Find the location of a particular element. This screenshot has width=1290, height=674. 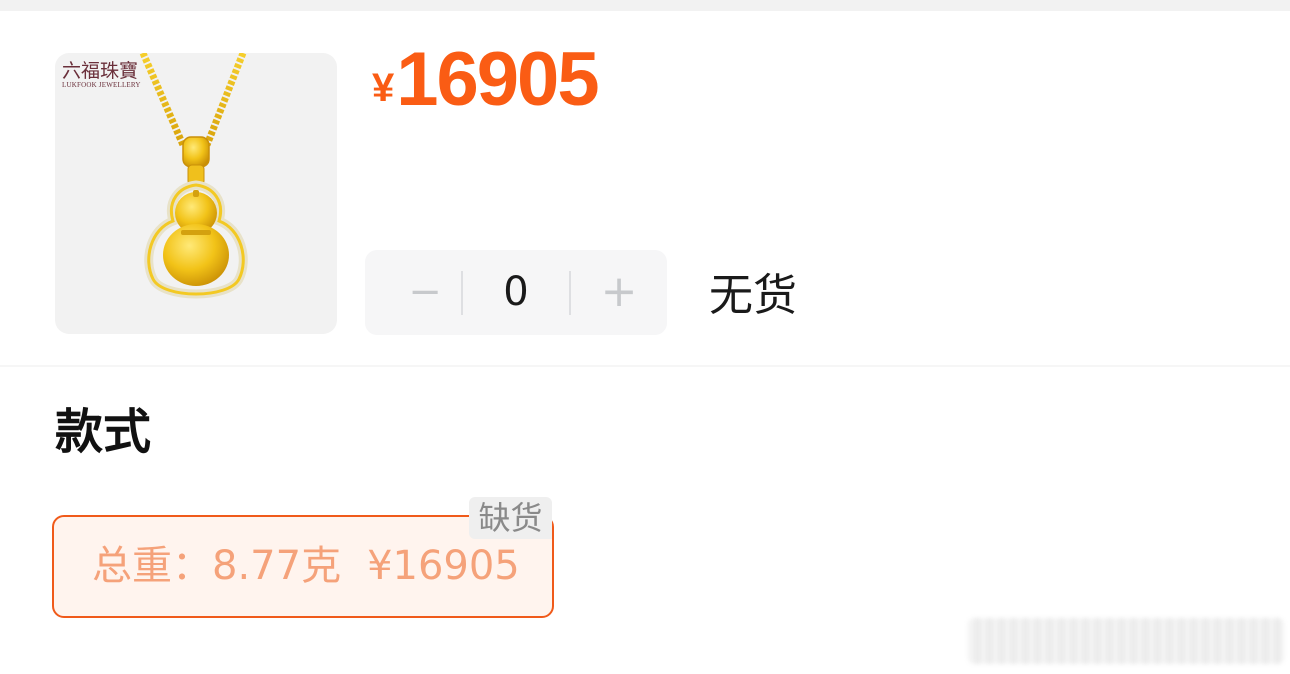

spec-section-title: 款式 is located at coordinates (103, 432).